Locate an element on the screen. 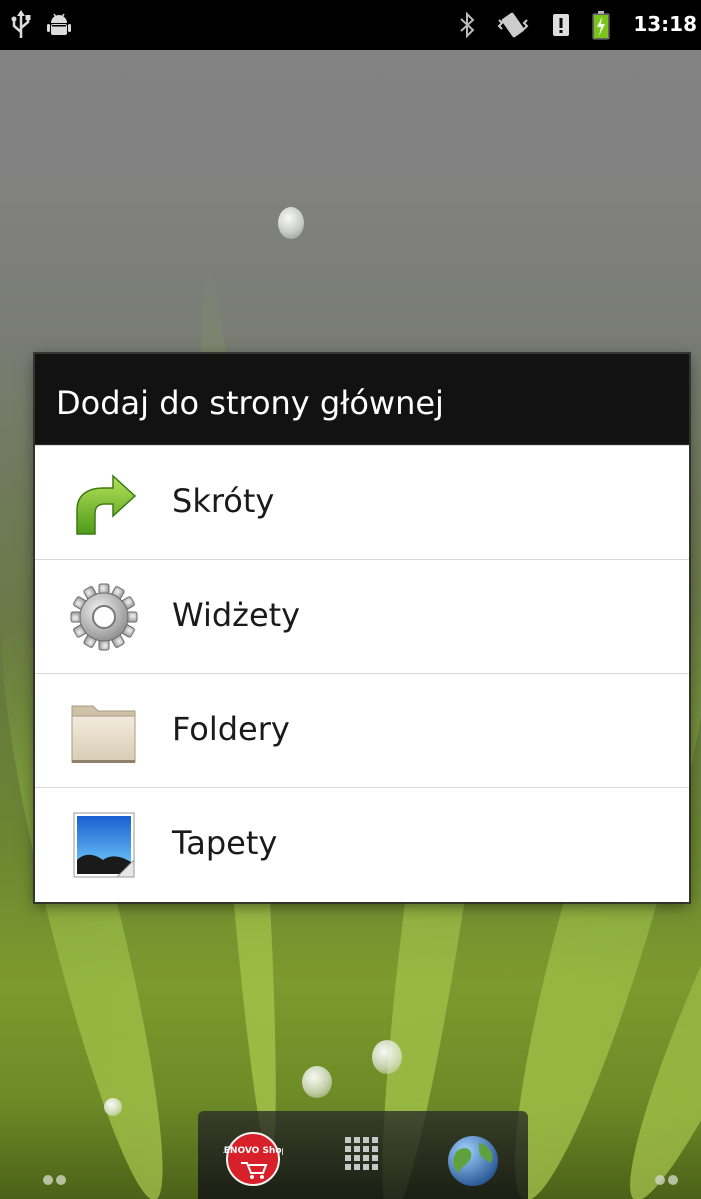  app-drawer-icon is located at coordinates (363, 1159).